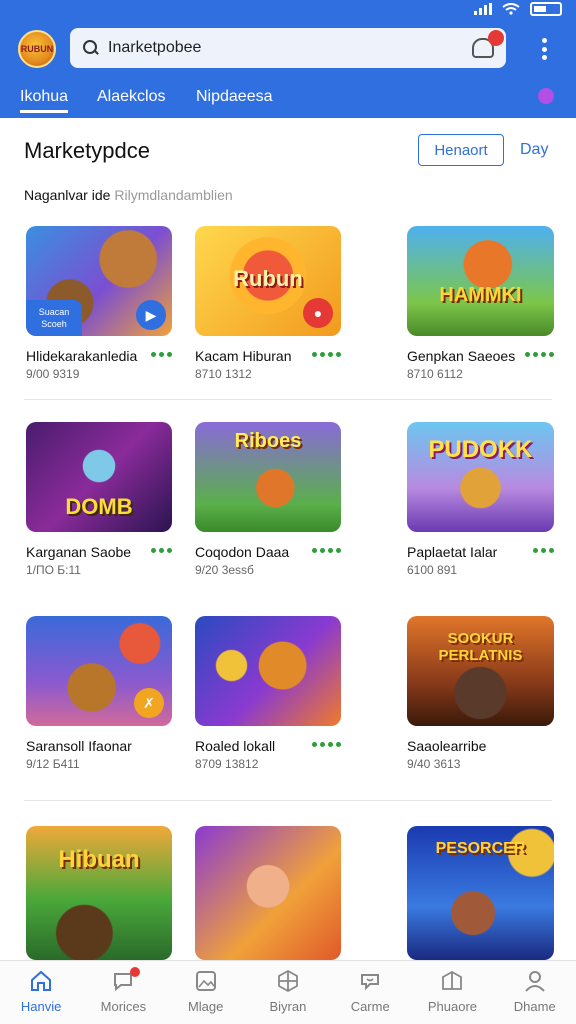 The image size is (576, 1024). Describe the element at coordinates (123, 1006) in the screenshot. I see `nav-label: Morices` at that location.